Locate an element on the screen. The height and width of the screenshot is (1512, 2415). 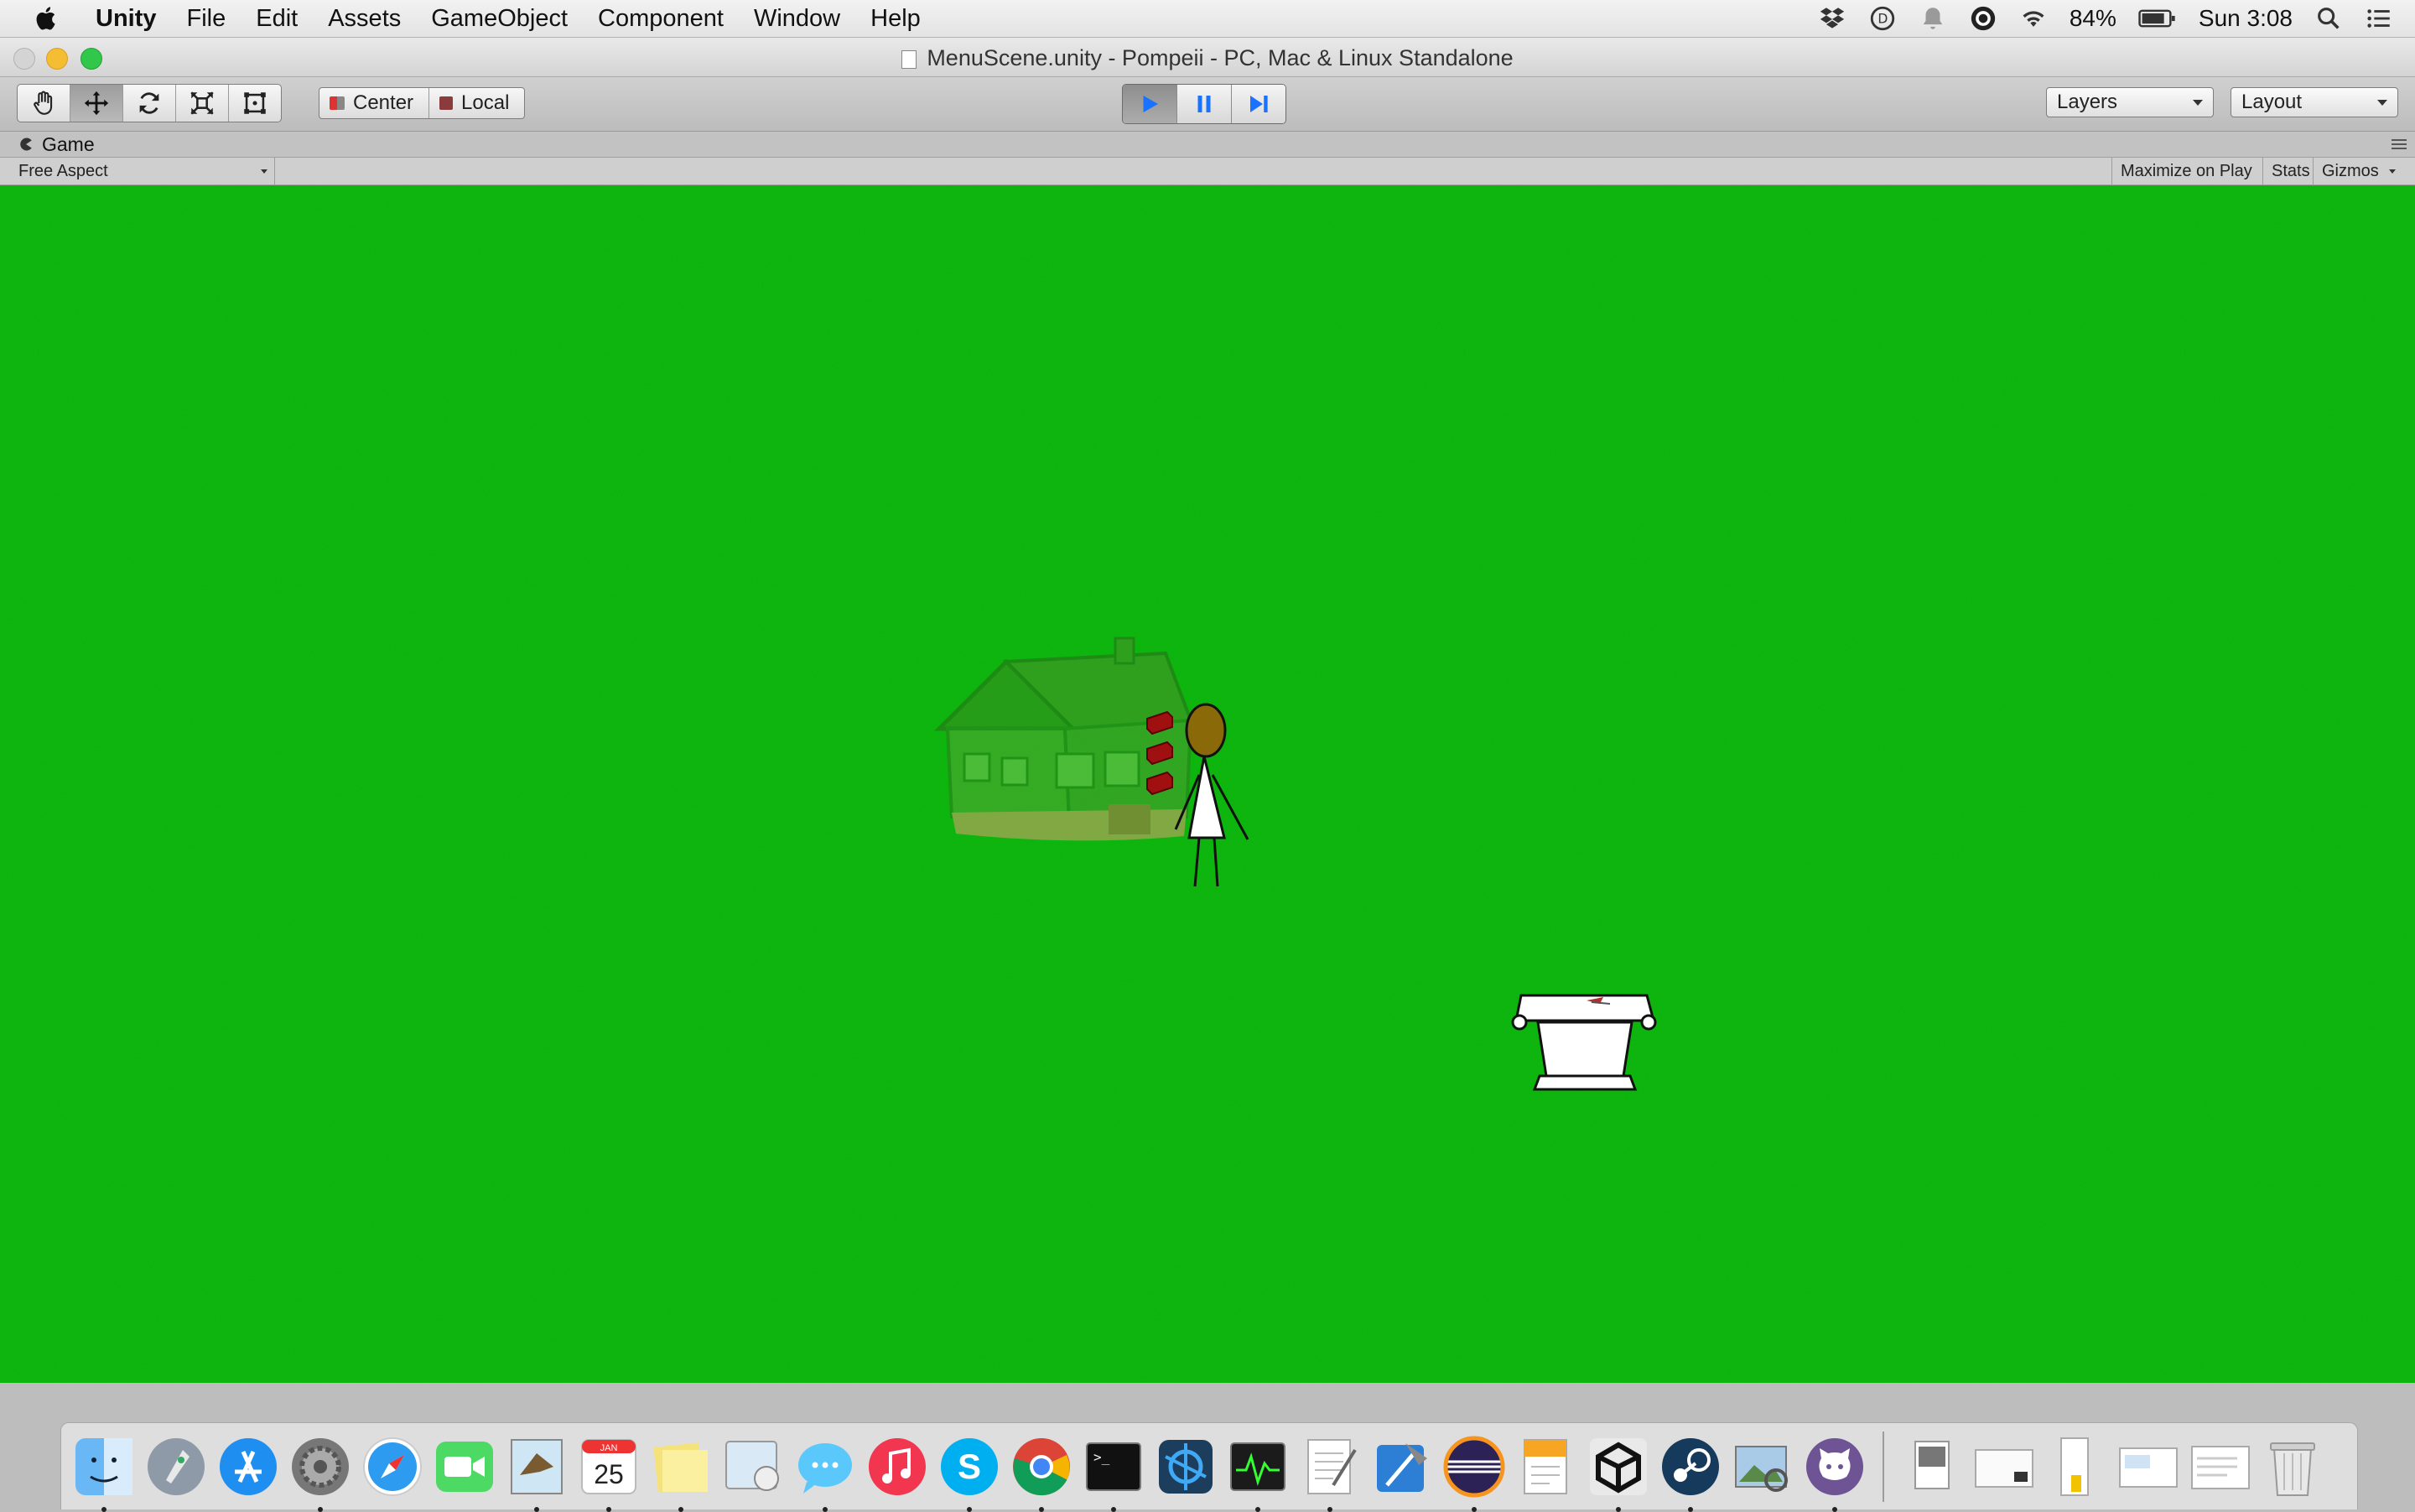
dock-preview-eagle is located at coordinates (536, 1472).